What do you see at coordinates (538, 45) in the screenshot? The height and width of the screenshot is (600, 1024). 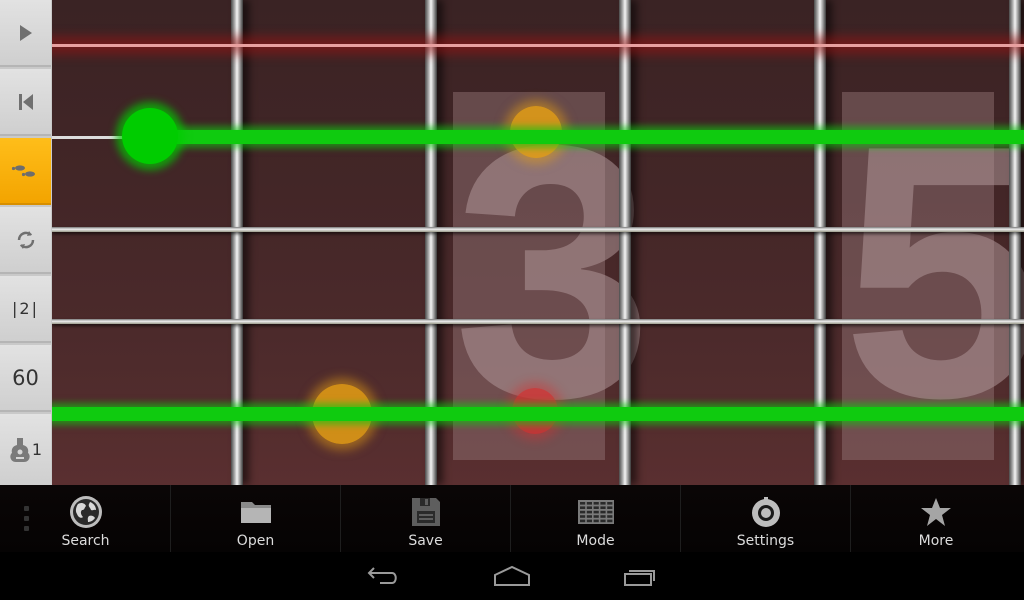 I see `string-1-selected` at bounding box center [538, 45].